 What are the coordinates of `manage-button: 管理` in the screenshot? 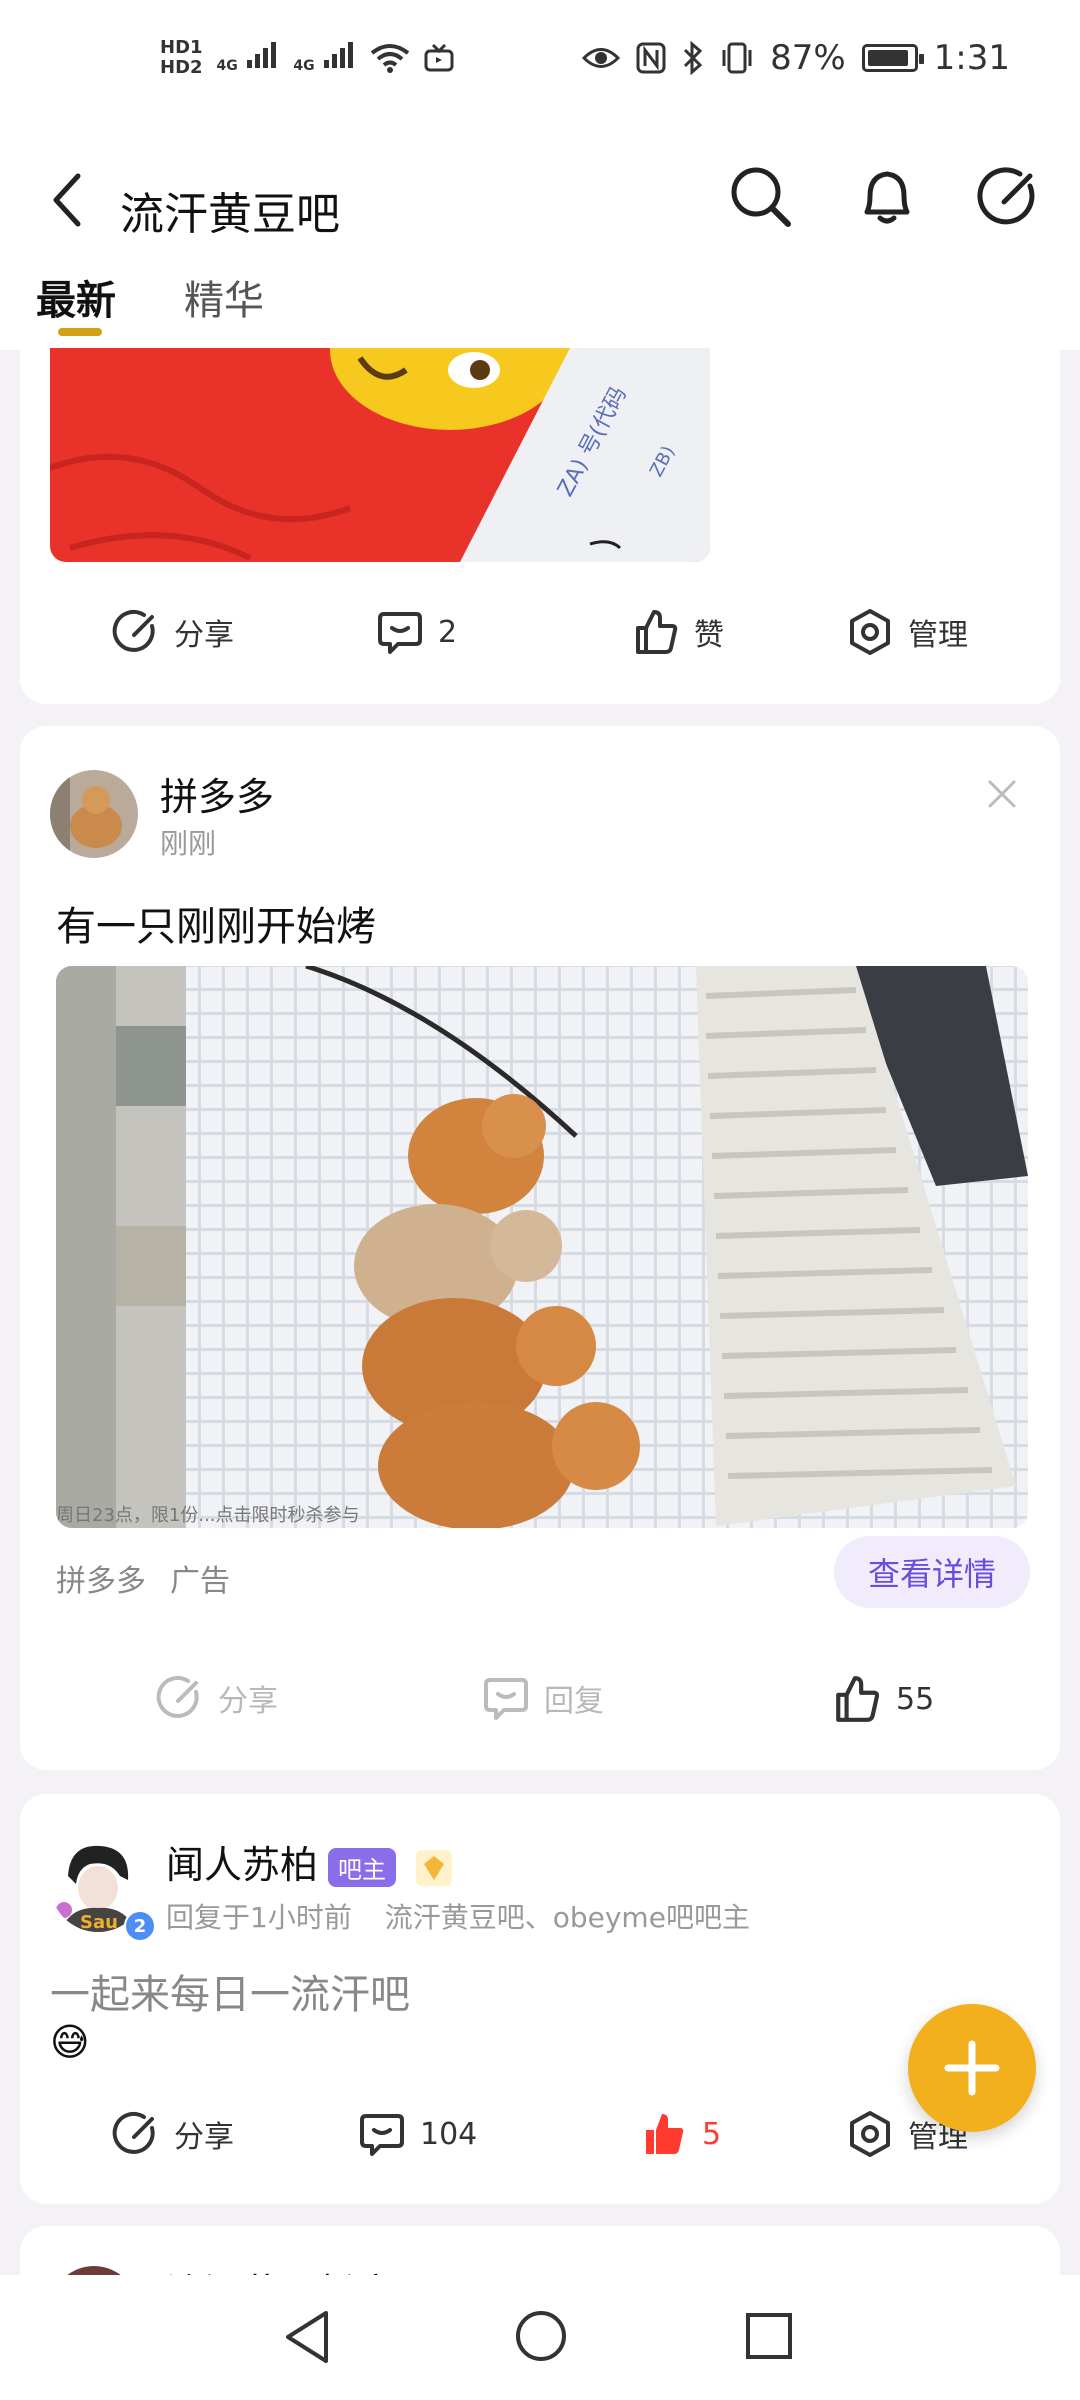 It's located at (907, 632).